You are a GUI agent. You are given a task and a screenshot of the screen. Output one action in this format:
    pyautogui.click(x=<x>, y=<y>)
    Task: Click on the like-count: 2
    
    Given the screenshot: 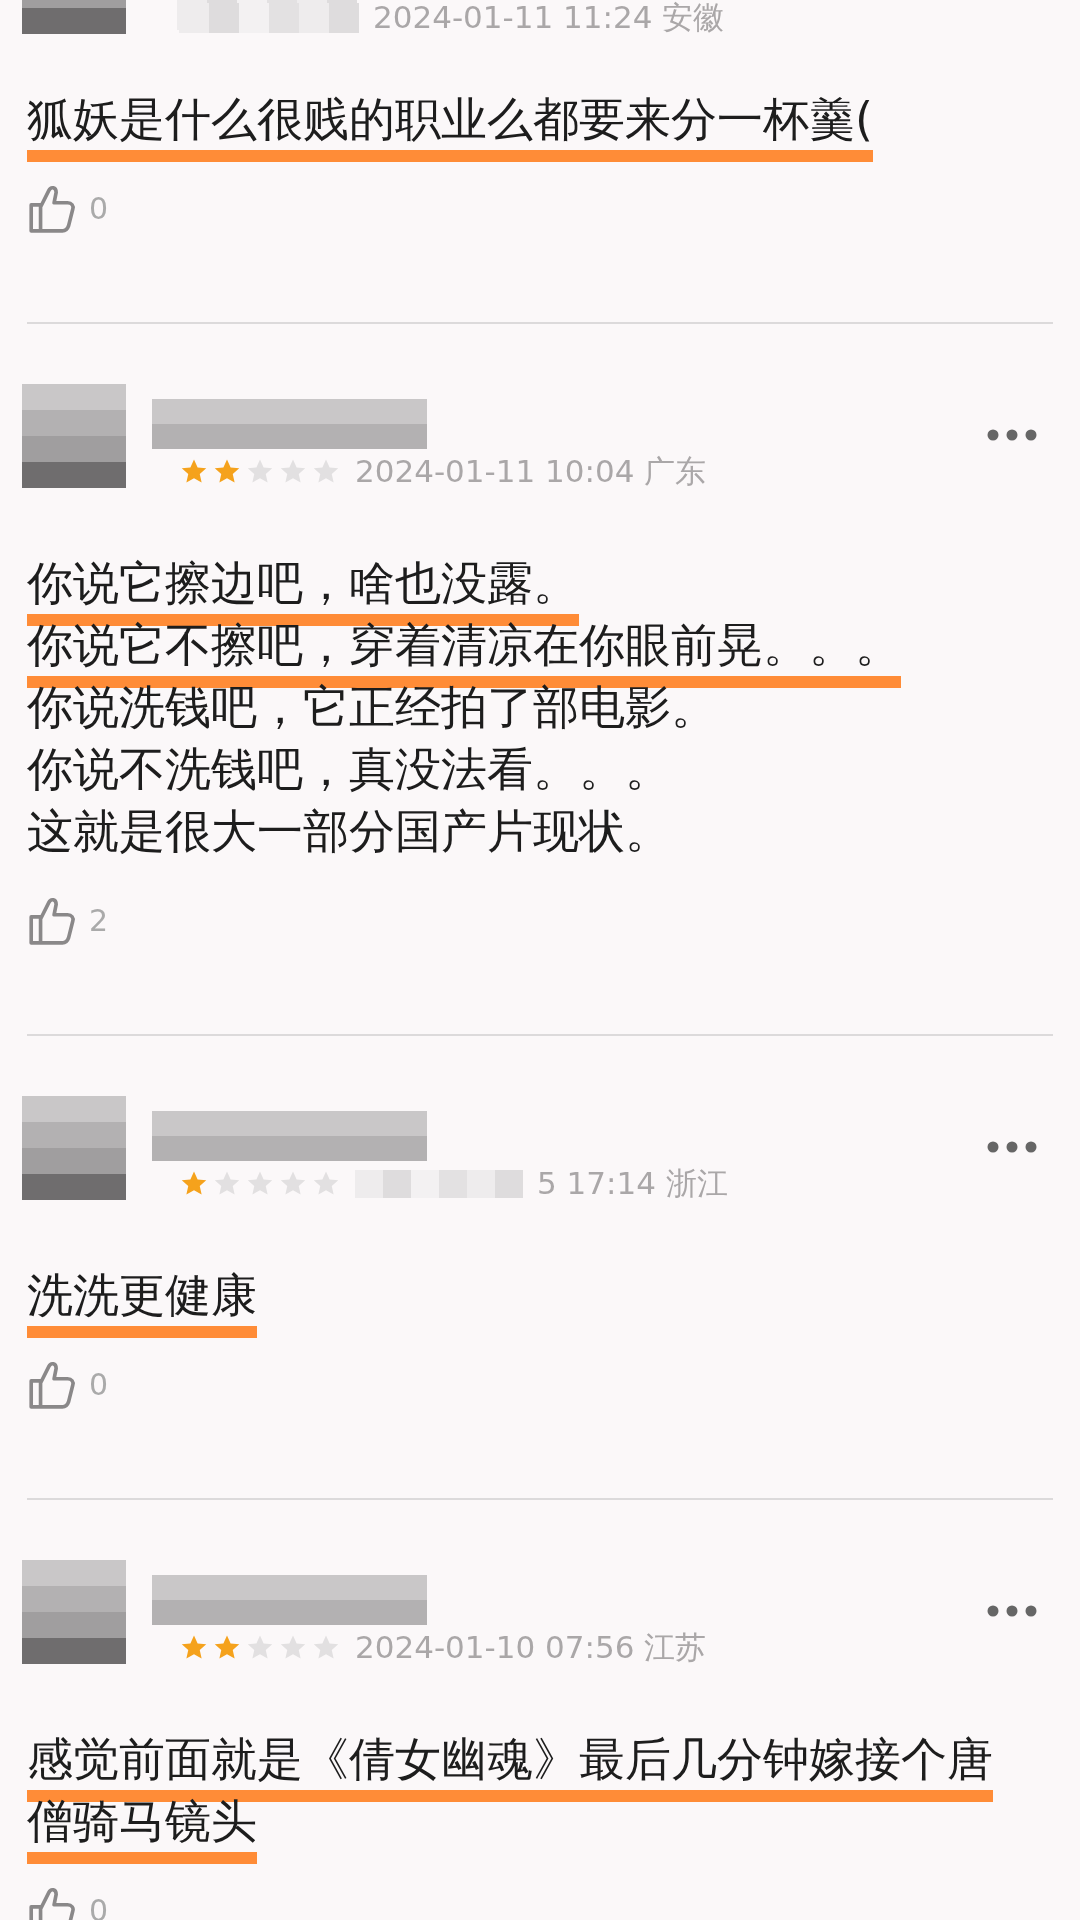 What is the action you would take?
    pyautogui.click(x=99, y=920)
    